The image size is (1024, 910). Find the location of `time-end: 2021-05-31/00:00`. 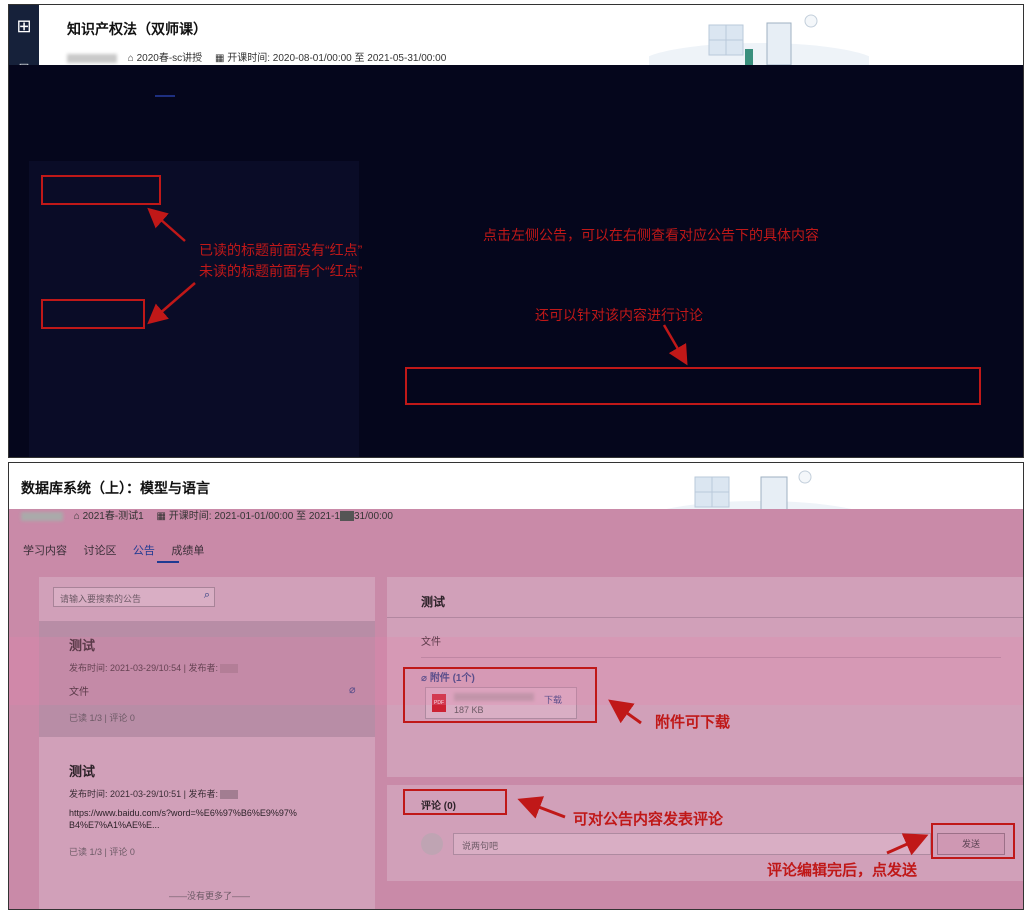

time-end: 2021-05-31/00:00 is located at coordinates (407, 58).